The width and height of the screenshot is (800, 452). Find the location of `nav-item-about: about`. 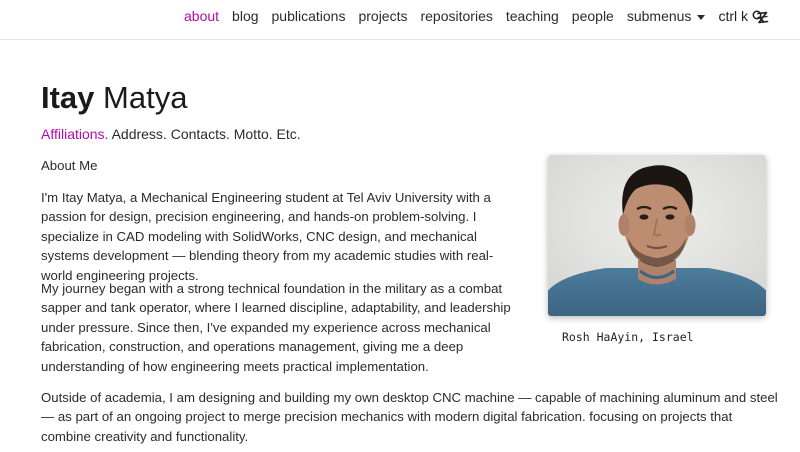

nav-item-about: about is located at coordinates (201, 16).